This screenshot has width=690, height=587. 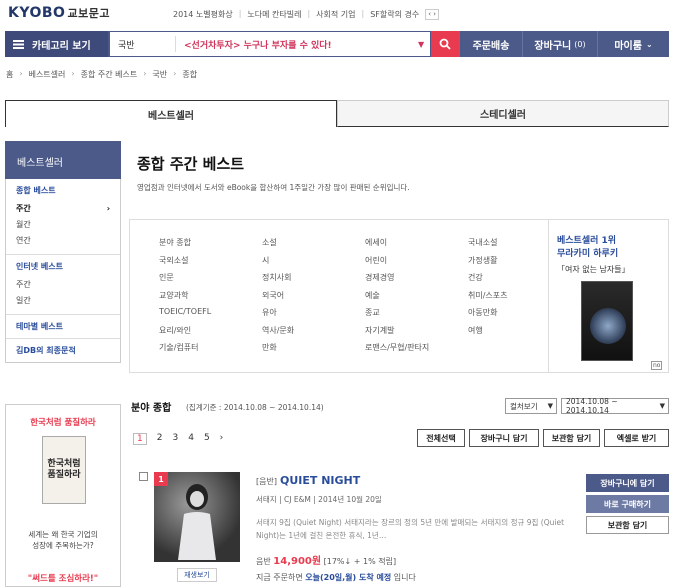 What do you see at coordinates (416, 331) in the screenshot?
I see `genre-link: 자기계발` at bounding box center [416, 331].